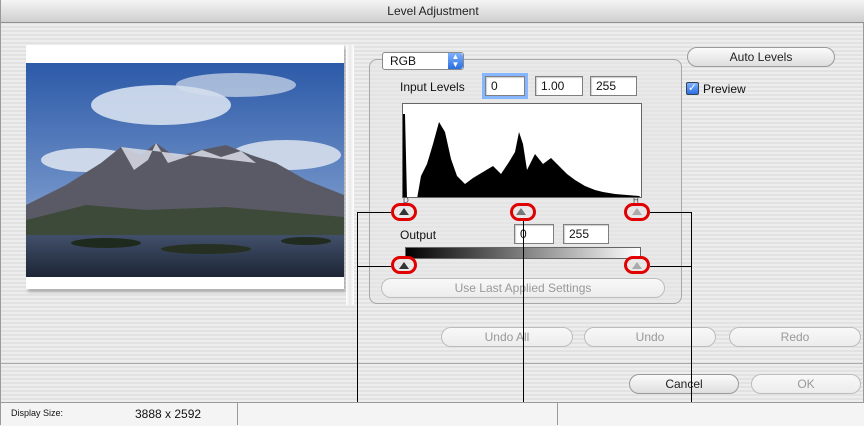 Image resolution: width=864 pixels, height=426 pixels. What do you see at coordinates (671, 266) in the screenshot?
I see `callout-line-white-output` at bounding box center [671, 266].